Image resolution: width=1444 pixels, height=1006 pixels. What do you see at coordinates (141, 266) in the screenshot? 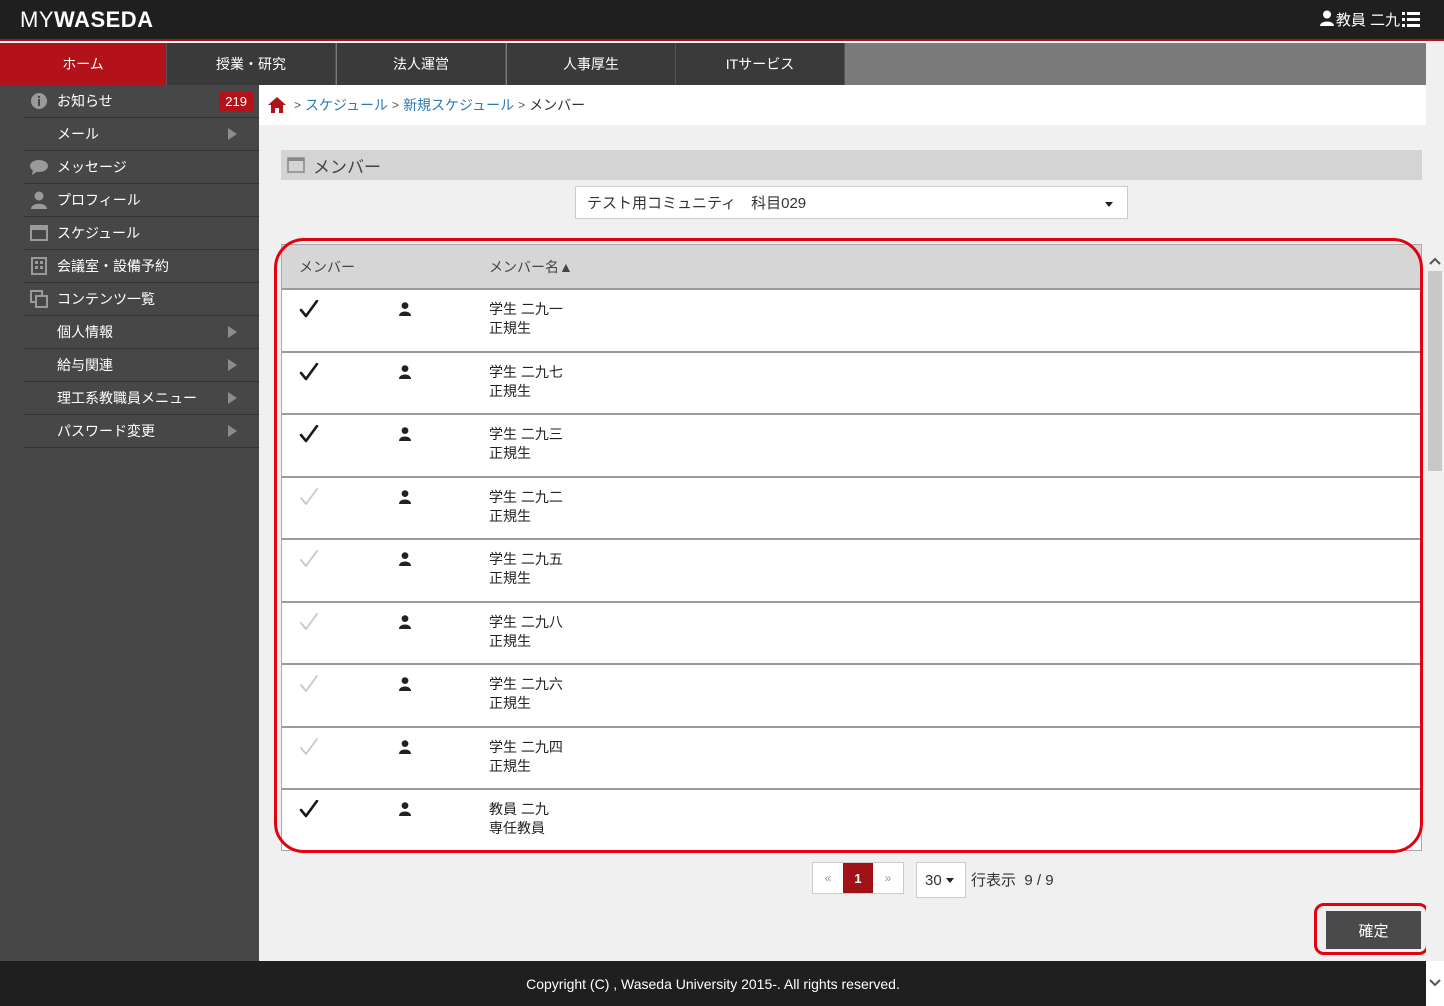
I see `sidebar-item-room-booking: 会議室・設備予約` at bounding box center [141, 266].